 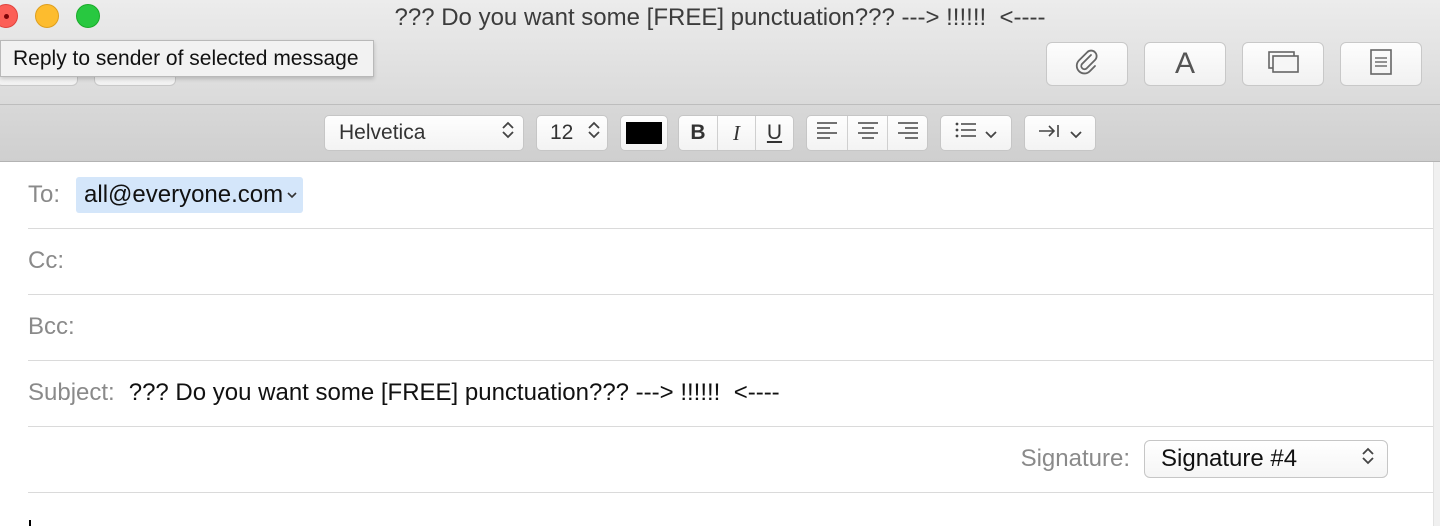 I want to click on list-style-menu, so click(x=976, y=133).